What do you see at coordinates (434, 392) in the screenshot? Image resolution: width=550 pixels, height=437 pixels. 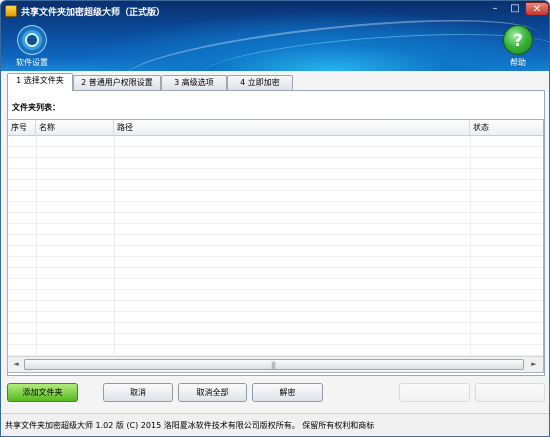 I see `disabled-button` at bounding box center [434, 392].